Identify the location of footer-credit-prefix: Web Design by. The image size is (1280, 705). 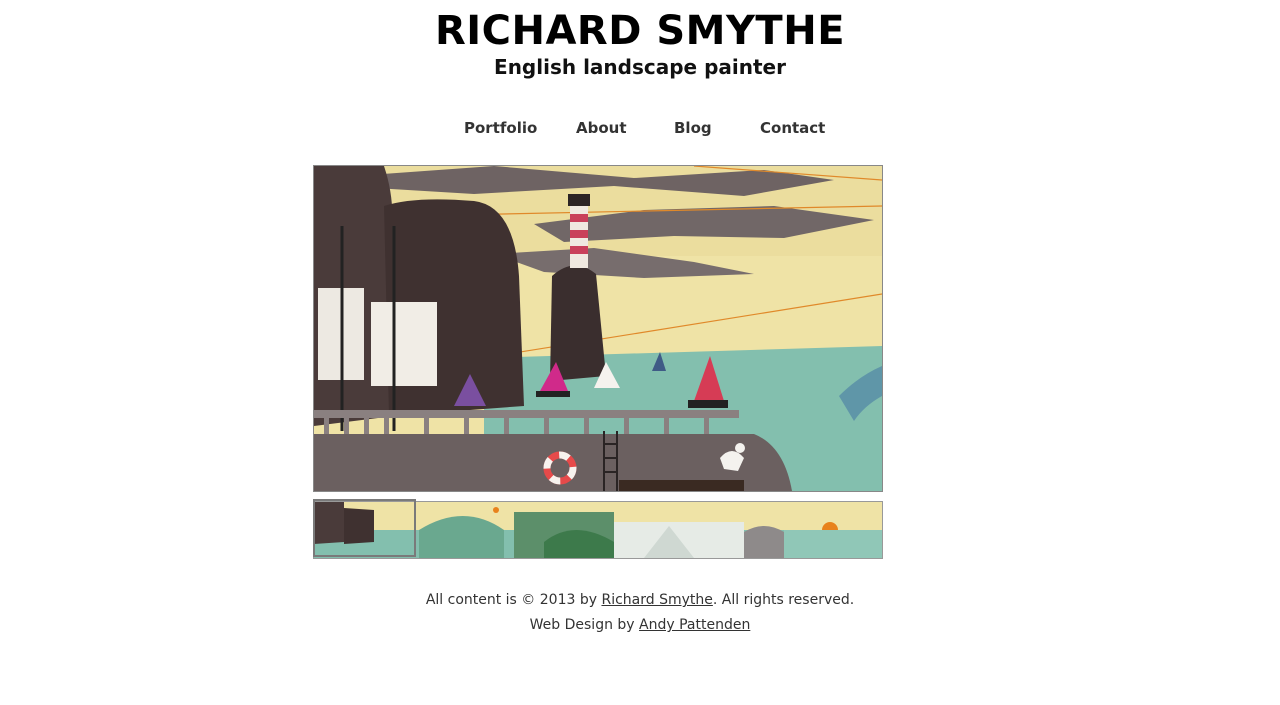
(584, 625).